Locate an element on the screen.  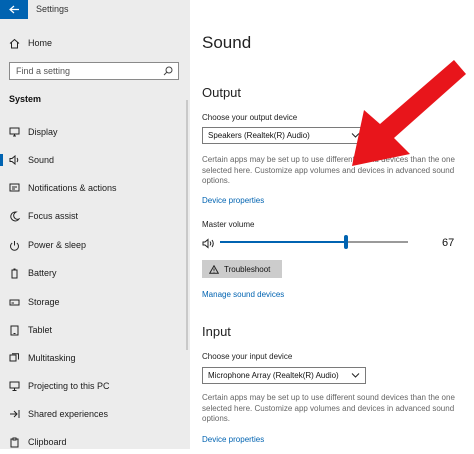
sidebar-item-label: Notifications & actions is located at coordinates (72, 188).